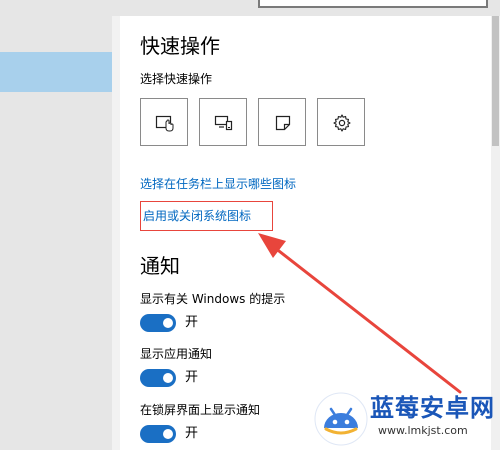 The height and width of the screenshot is (450, 500). Describe the element at coordinates (176, 79) in the screenshot. I see `quick-actions-subtitle: 选择快速操作` at that location.